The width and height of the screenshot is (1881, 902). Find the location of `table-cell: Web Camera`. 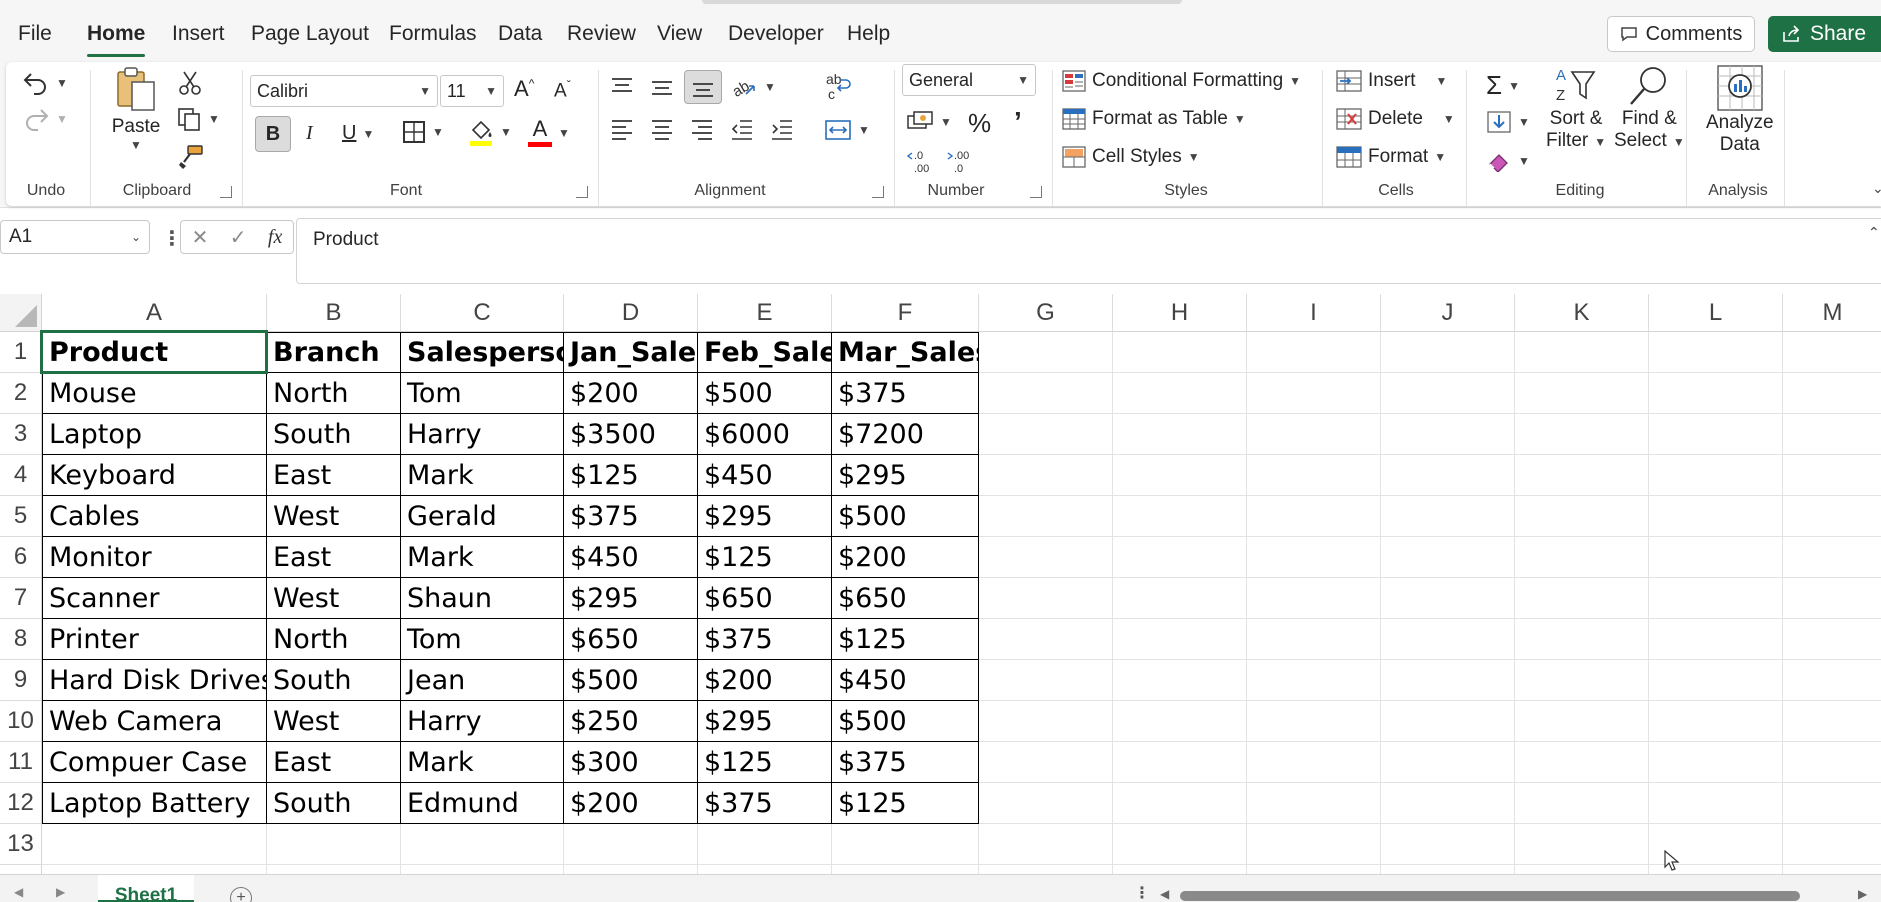

table-cell: Web Camera is located at coordinates (154, 721).